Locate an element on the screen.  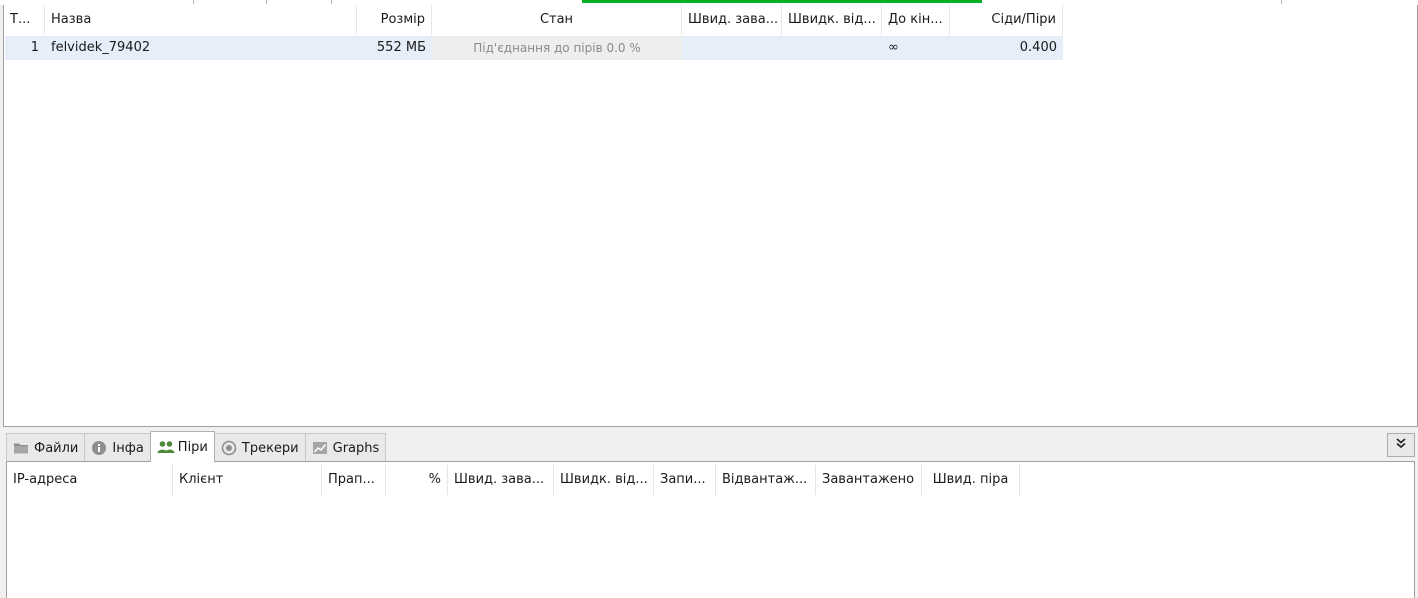
torrent-eta: ∞ is located at coordinates (893, 47).